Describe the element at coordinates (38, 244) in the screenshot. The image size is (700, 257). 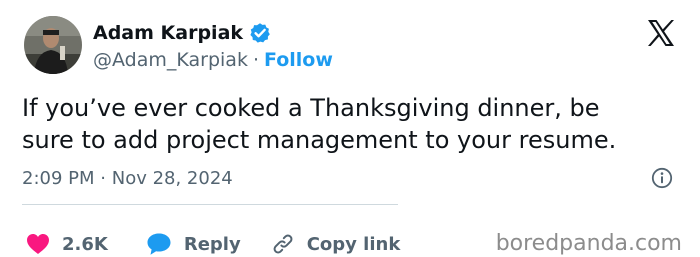
I see `heart-icon` at that location.